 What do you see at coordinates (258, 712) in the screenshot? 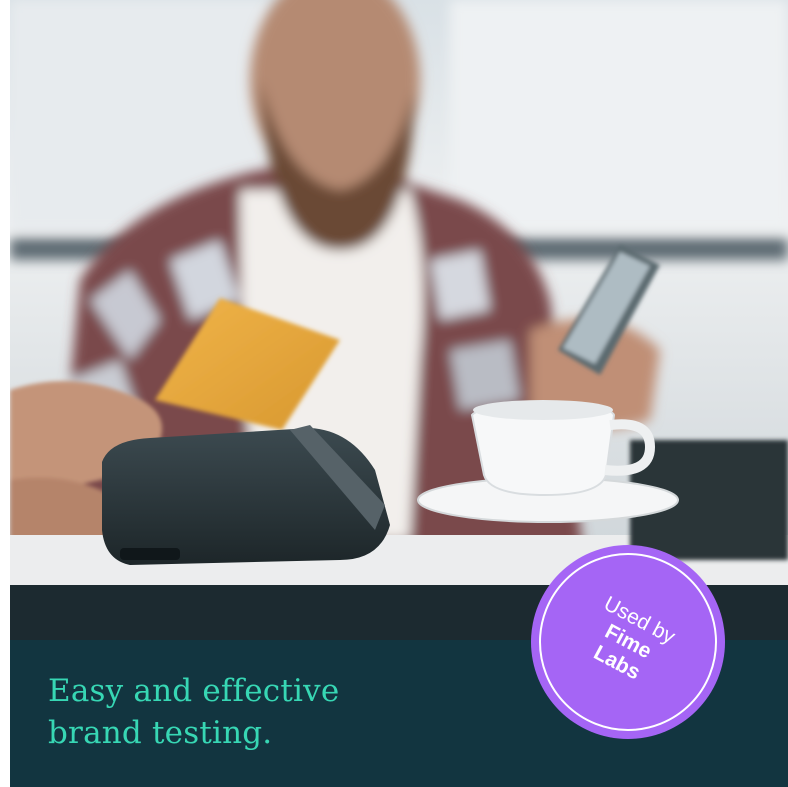
I see `headline: Easy and effective brand testing.` at bounding box center [258, 712].